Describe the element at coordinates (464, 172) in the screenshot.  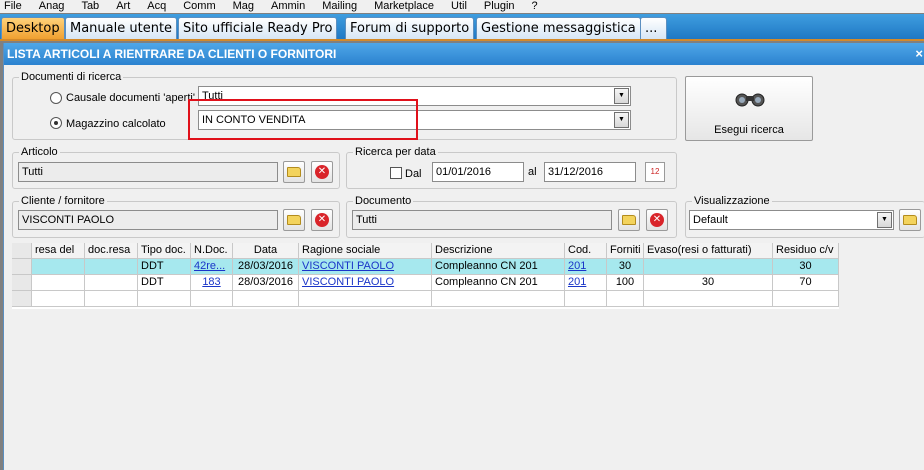
I see `dal-date-value: 01/01/2016` at that location.